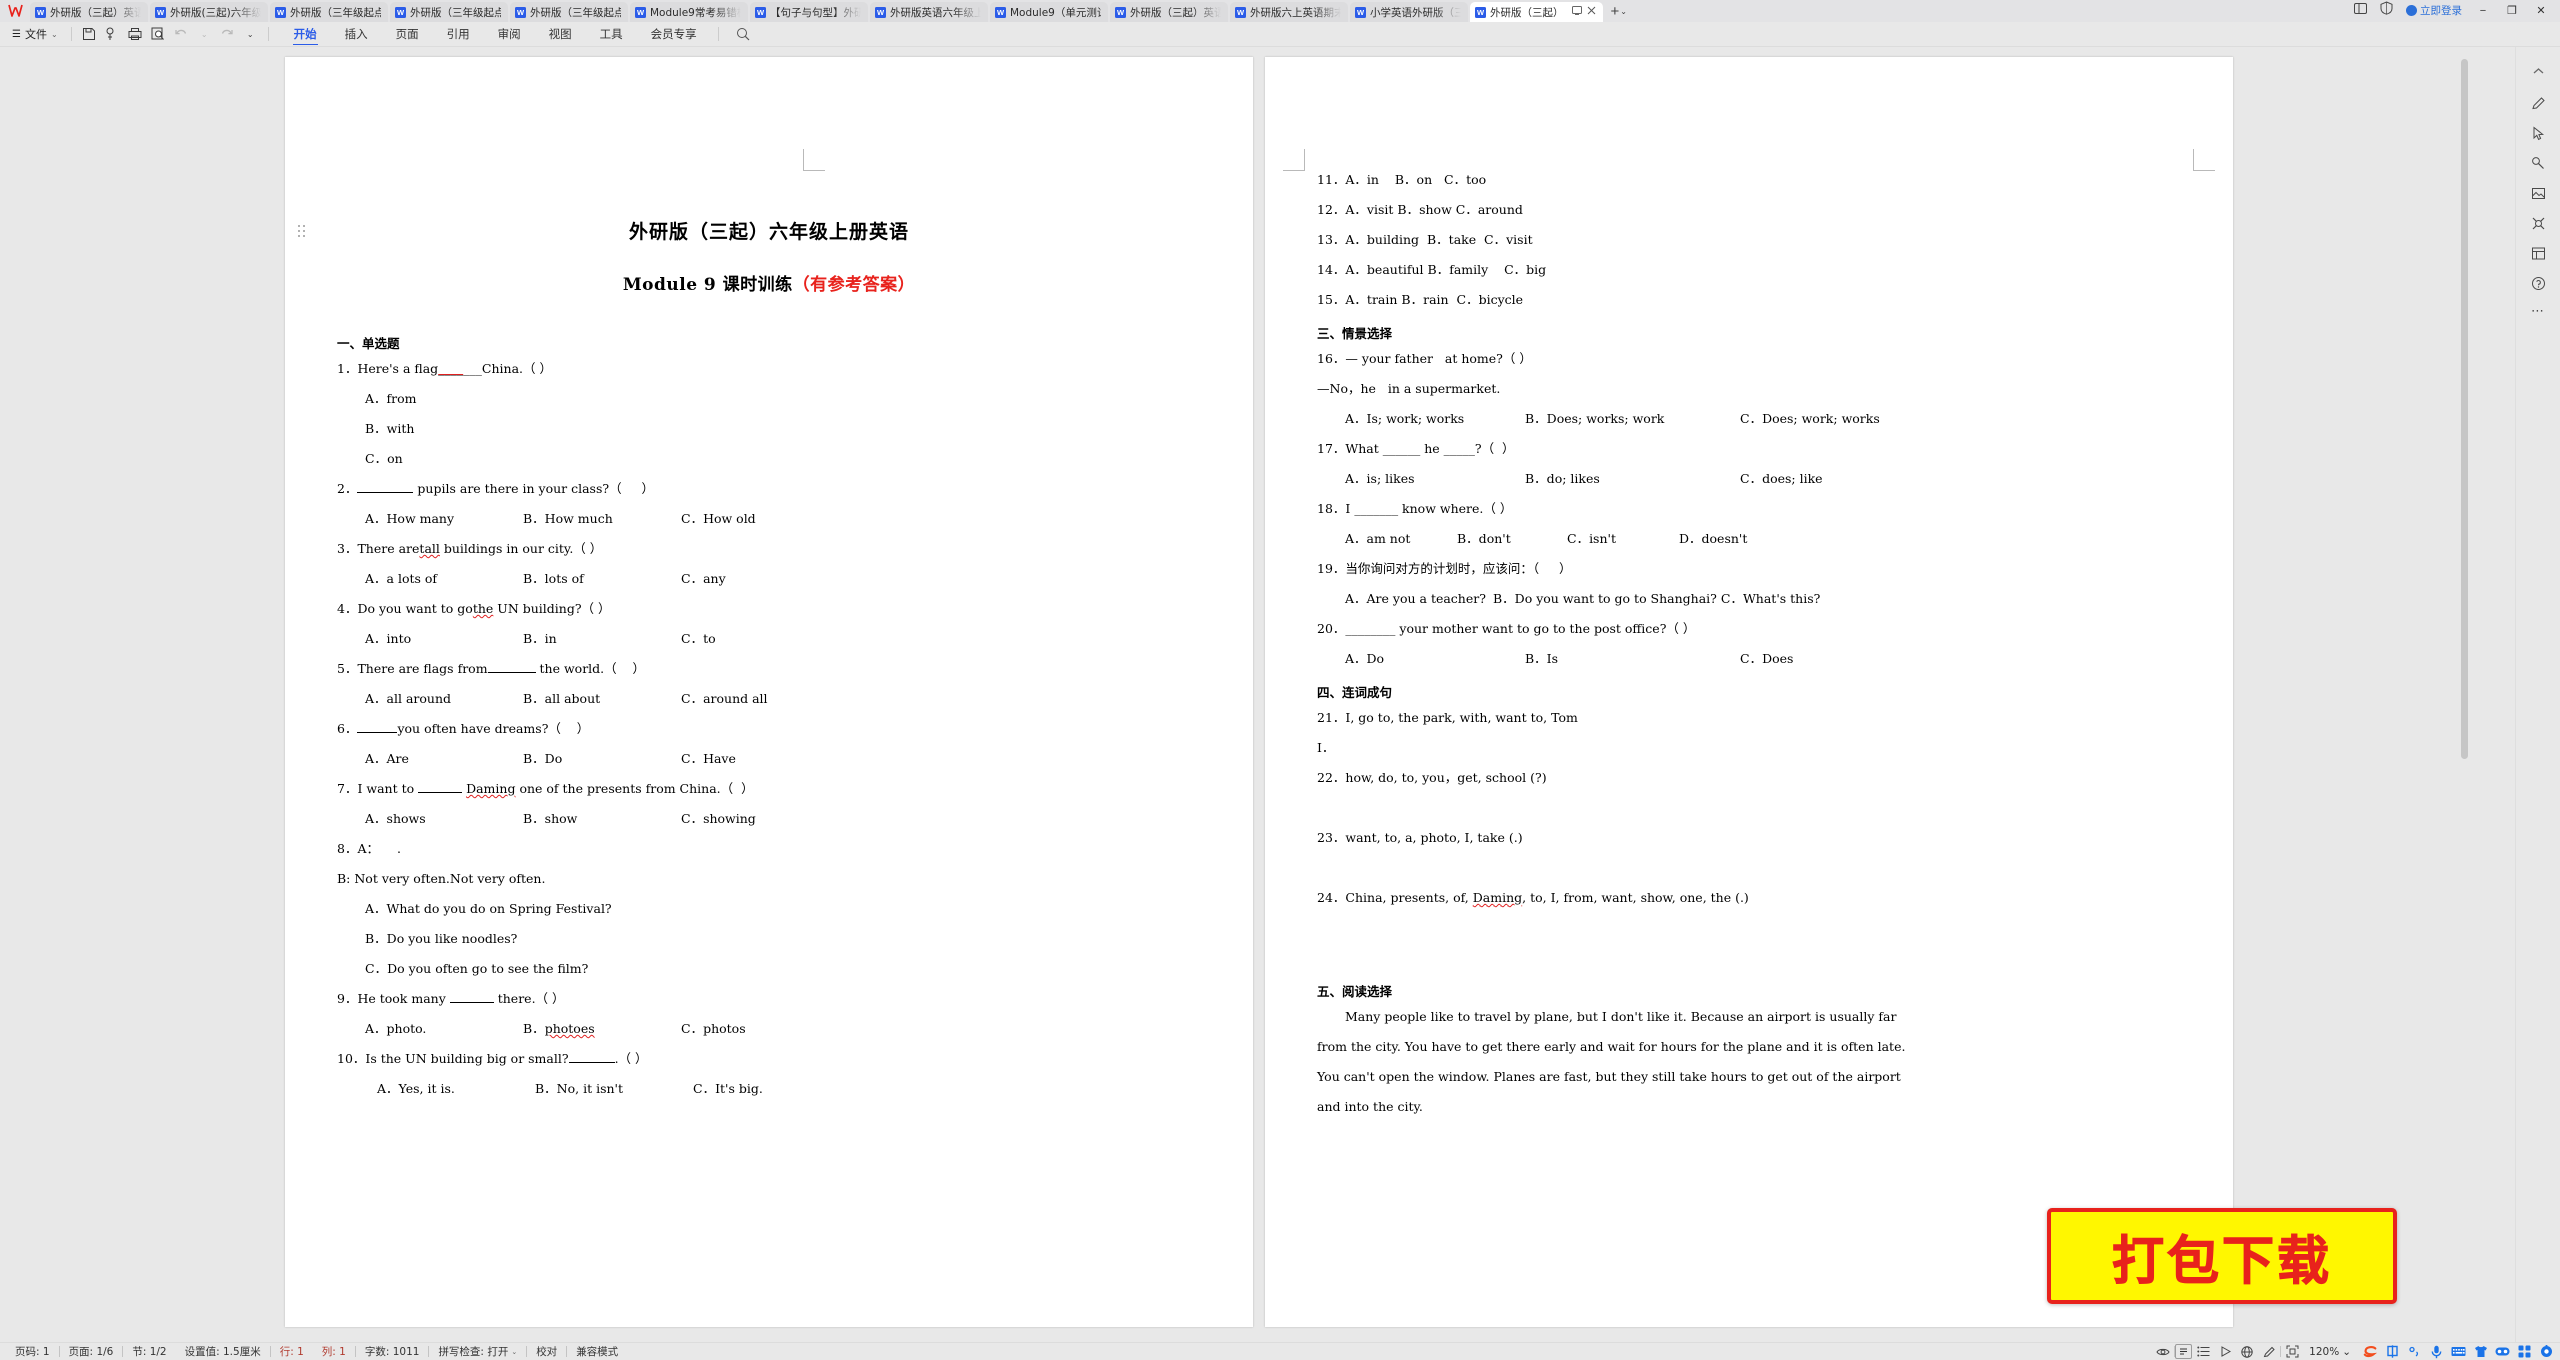 This screenshot has width=2560, height=1360. What do you see at coordinates (474, 608) in the screenshot?
I see `question-4: 4．Do you want to gothe UN building?（ ）` at bounding box center [474, 608].